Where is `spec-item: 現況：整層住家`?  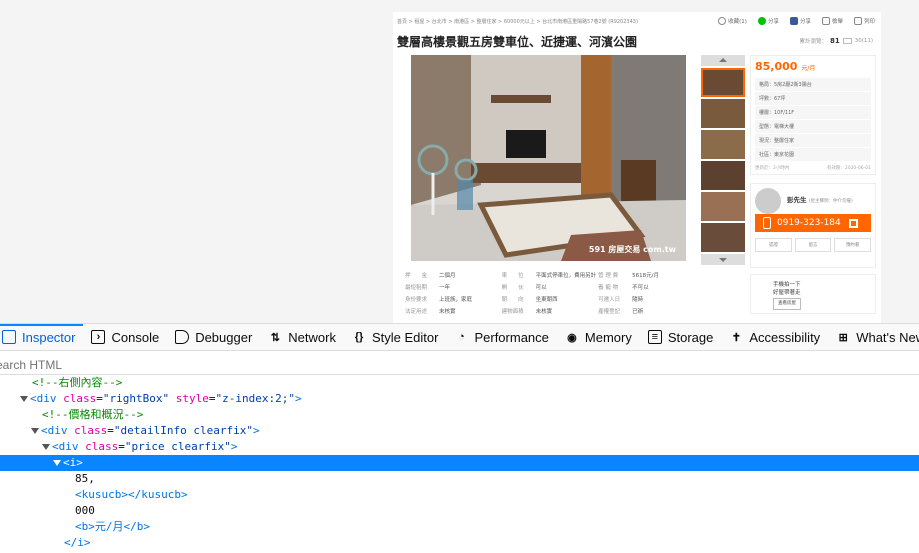 spec-item: 現況：整層住家 is located at coordinates (813, 140).